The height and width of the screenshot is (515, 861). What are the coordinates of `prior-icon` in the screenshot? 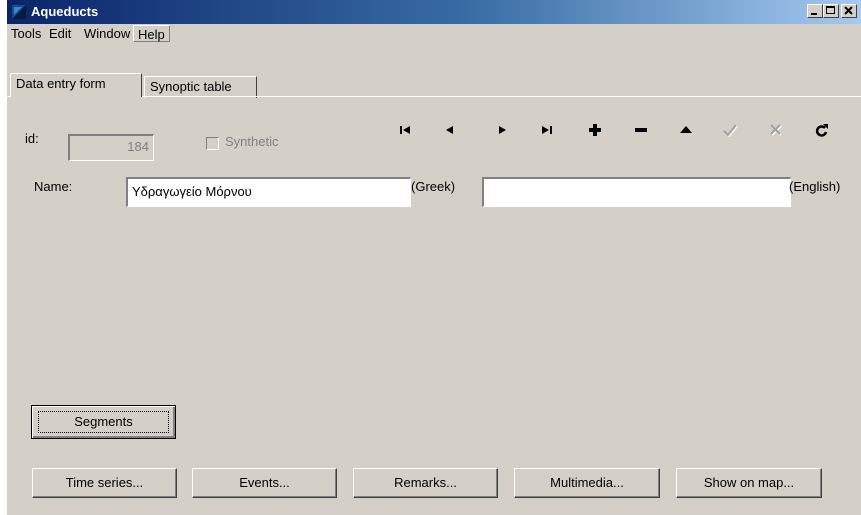 It's located at (449, 130).